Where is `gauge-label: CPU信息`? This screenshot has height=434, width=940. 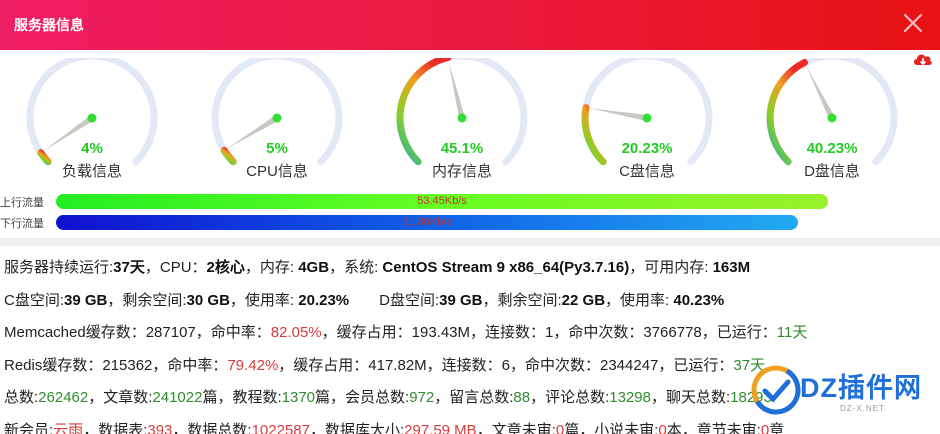
gauge-label: CPU信息 is located at coordinates (277, 171).